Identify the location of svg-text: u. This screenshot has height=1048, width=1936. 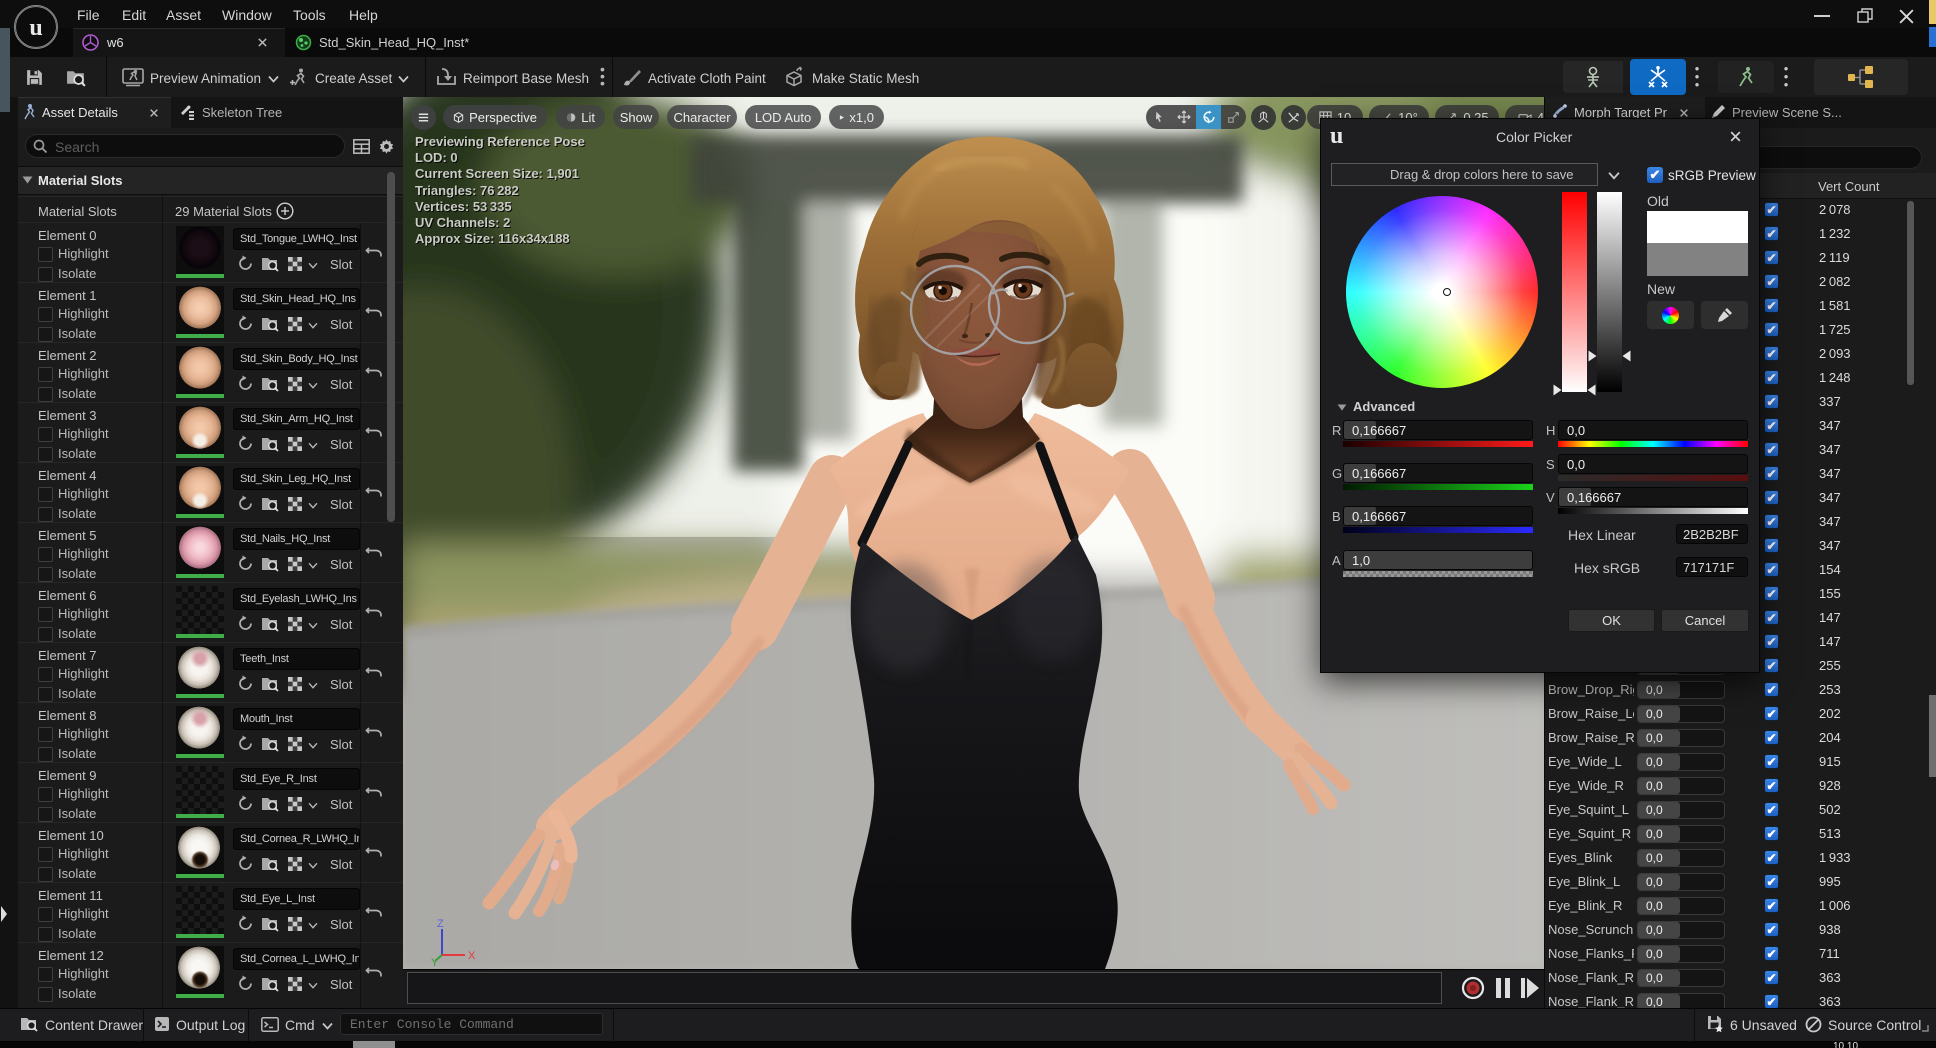
(35, 28).